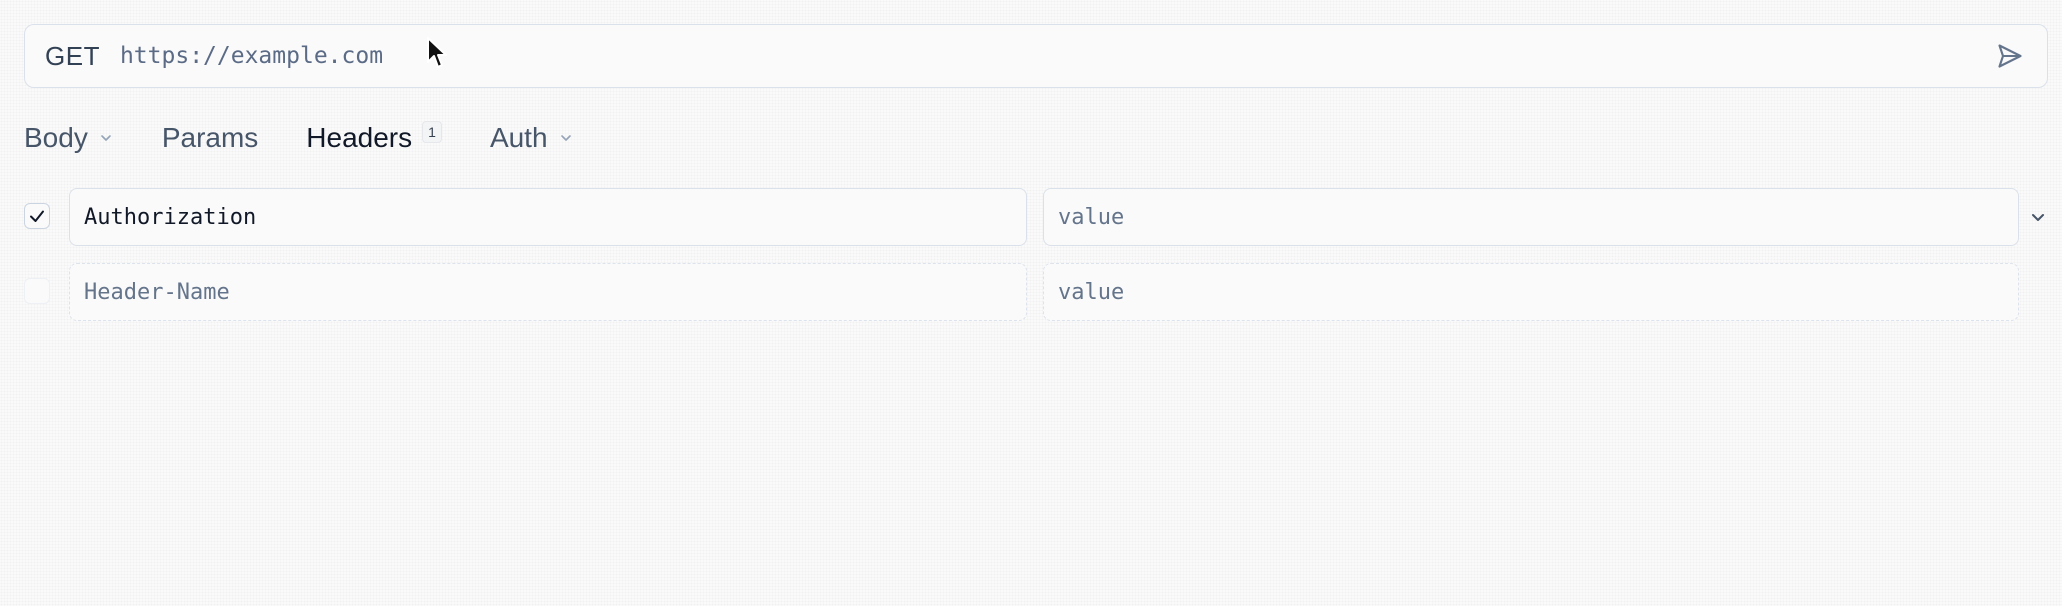  I want to click on send-icon, so click(2010, 56).